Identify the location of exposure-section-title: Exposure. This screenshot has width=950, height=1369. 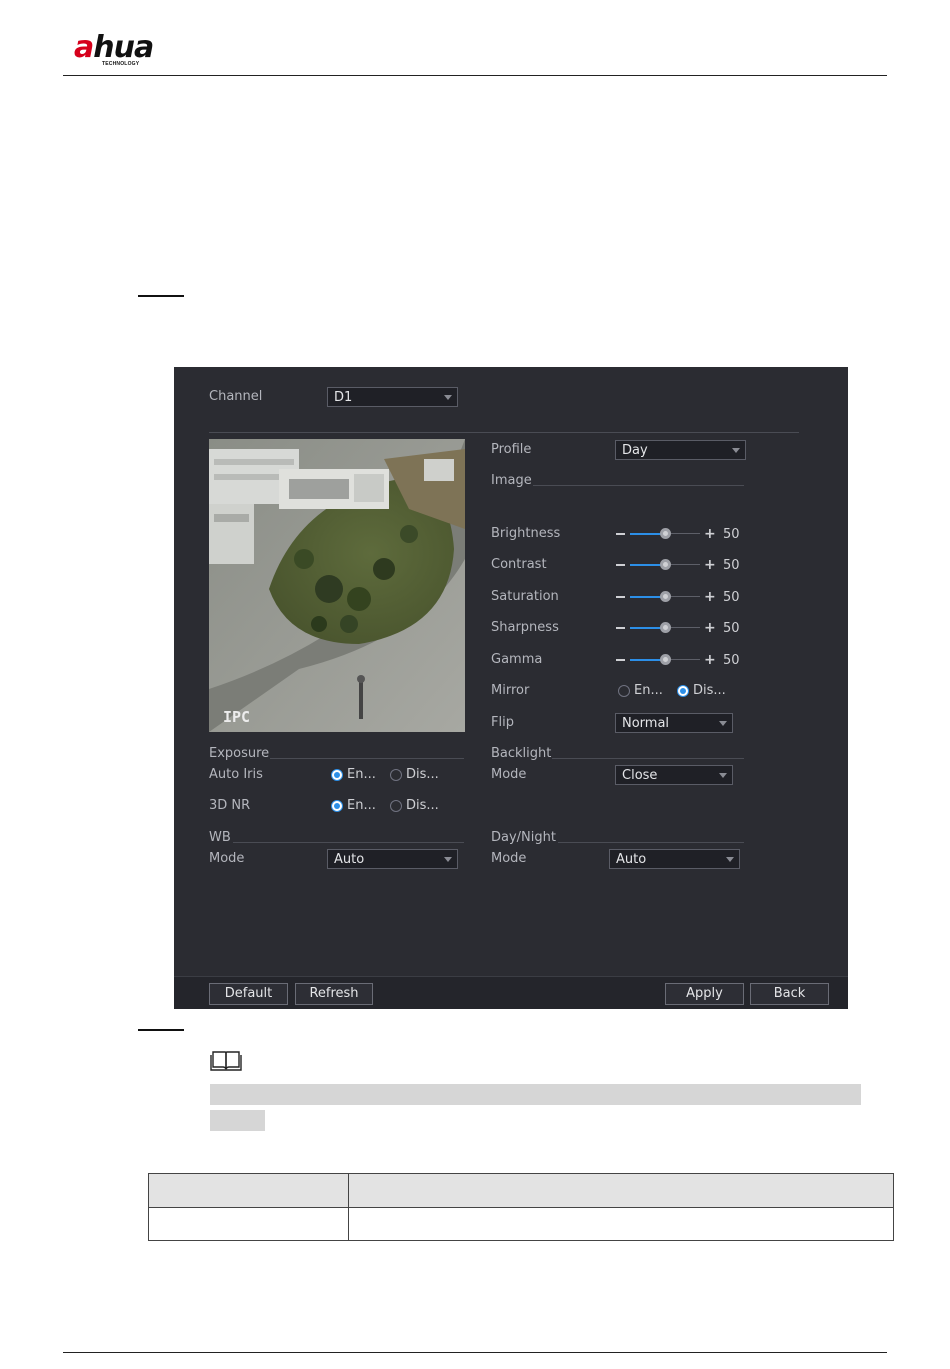
(239, 753).